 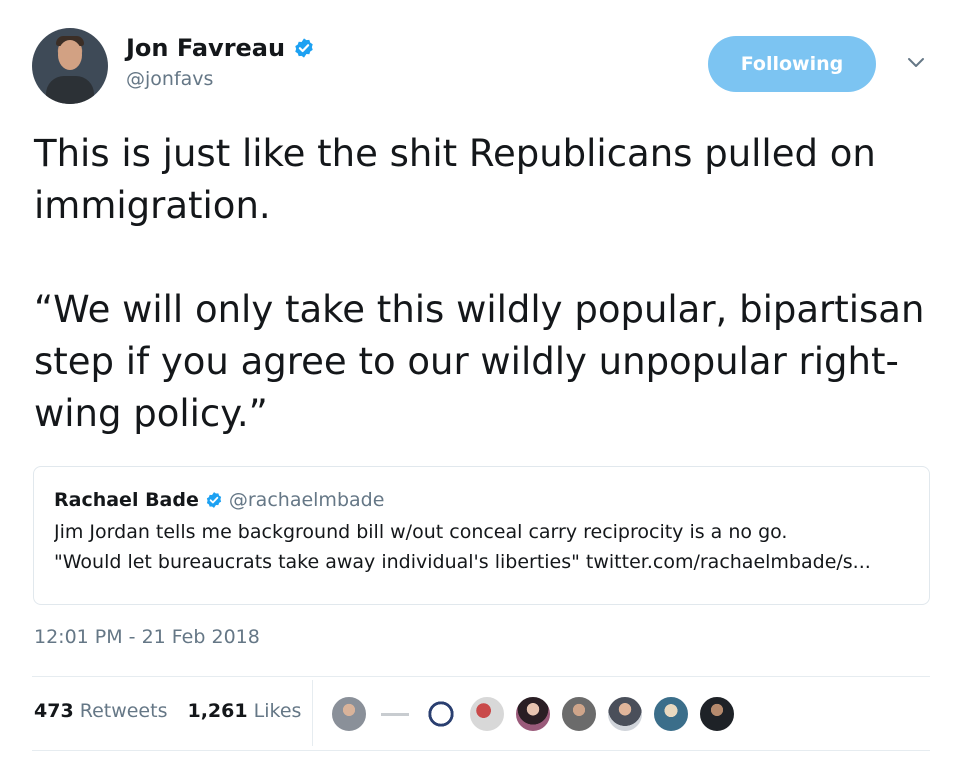 I want to click on likes-label: Likes, so click(x=277, y=711).